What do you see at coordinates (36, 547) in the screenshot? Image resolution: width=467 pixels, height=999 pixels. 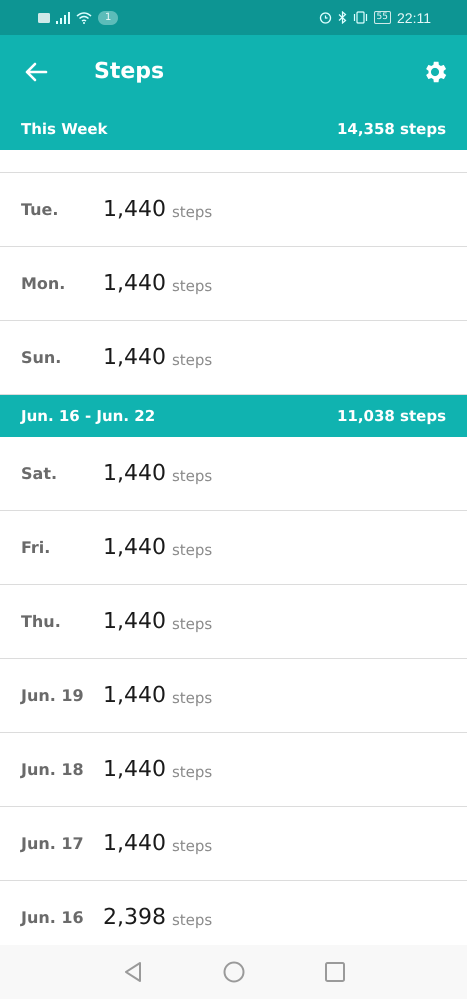 I see `day-label: Fri.` at bounding box center [36, 547].